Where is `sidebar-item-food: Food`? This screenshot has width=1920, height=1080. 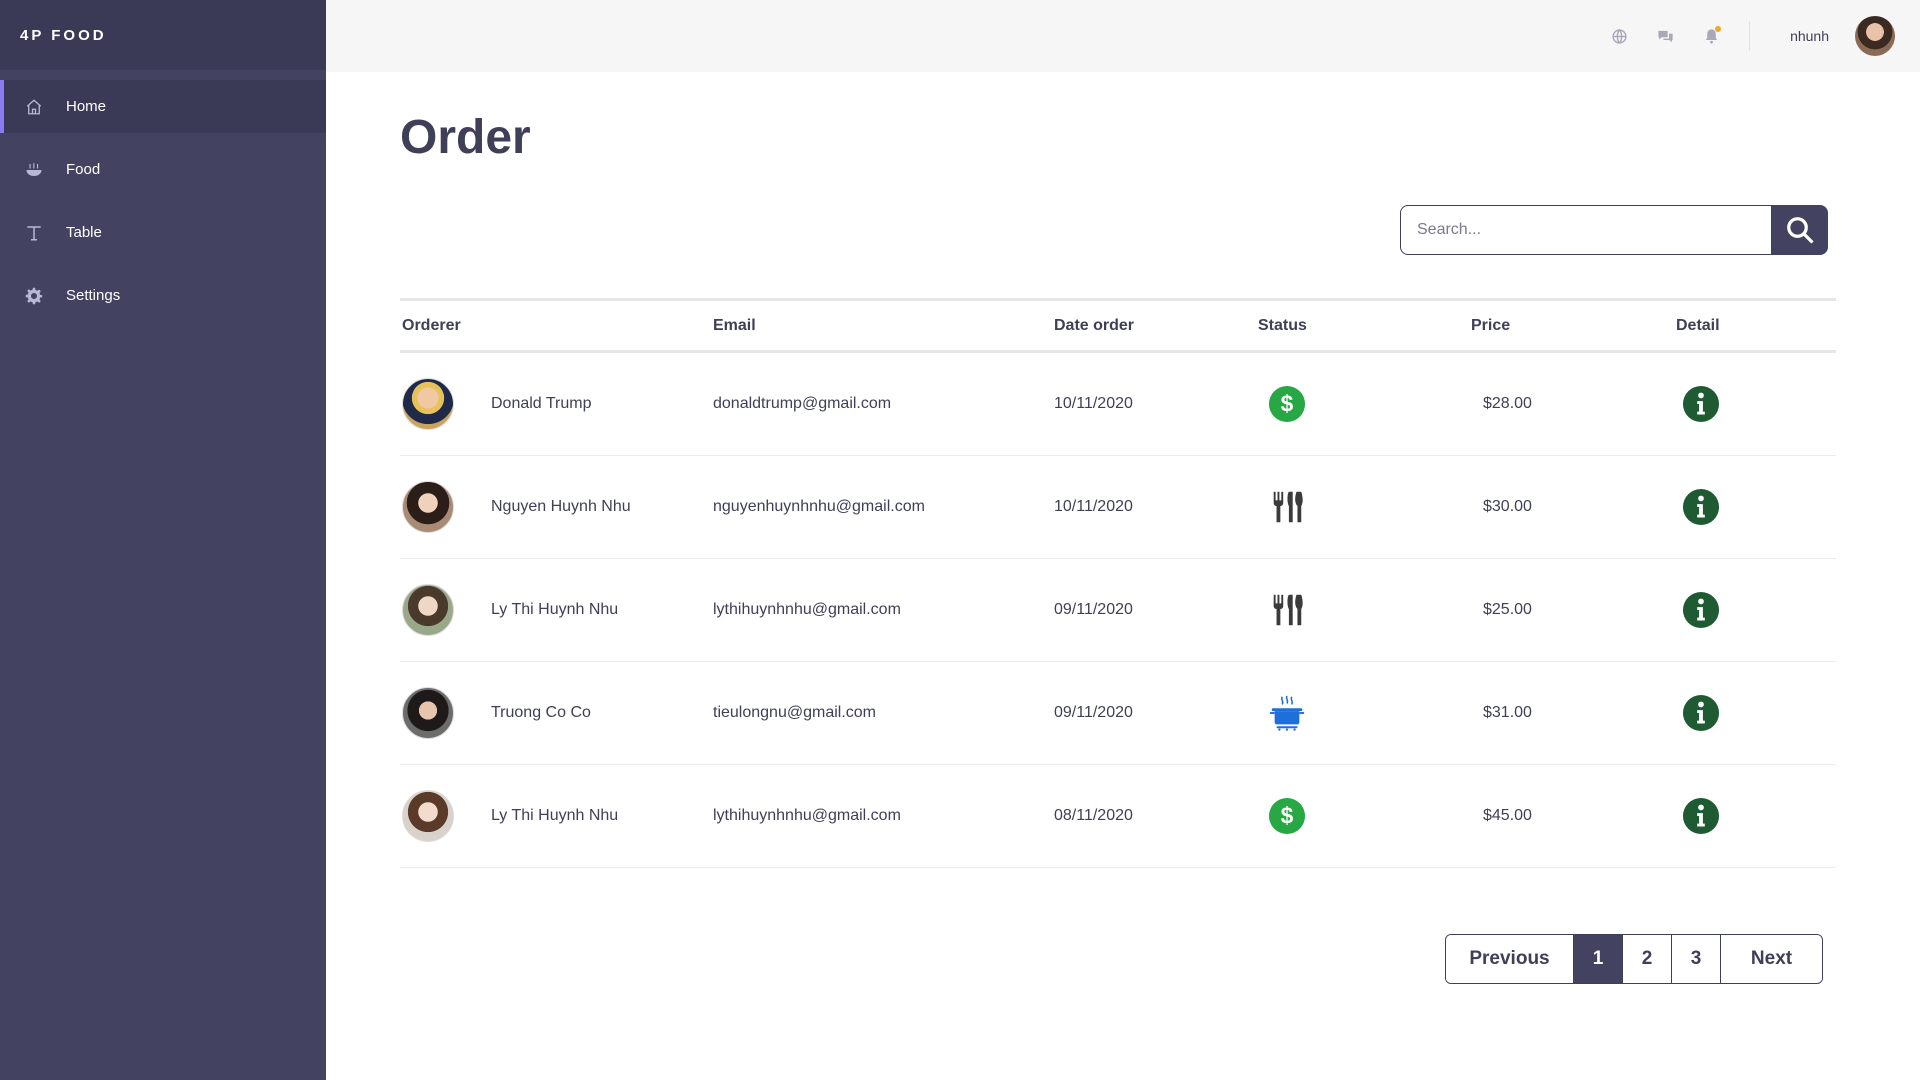
sidebar-item-food: Food is located at coordinates (163, 169).